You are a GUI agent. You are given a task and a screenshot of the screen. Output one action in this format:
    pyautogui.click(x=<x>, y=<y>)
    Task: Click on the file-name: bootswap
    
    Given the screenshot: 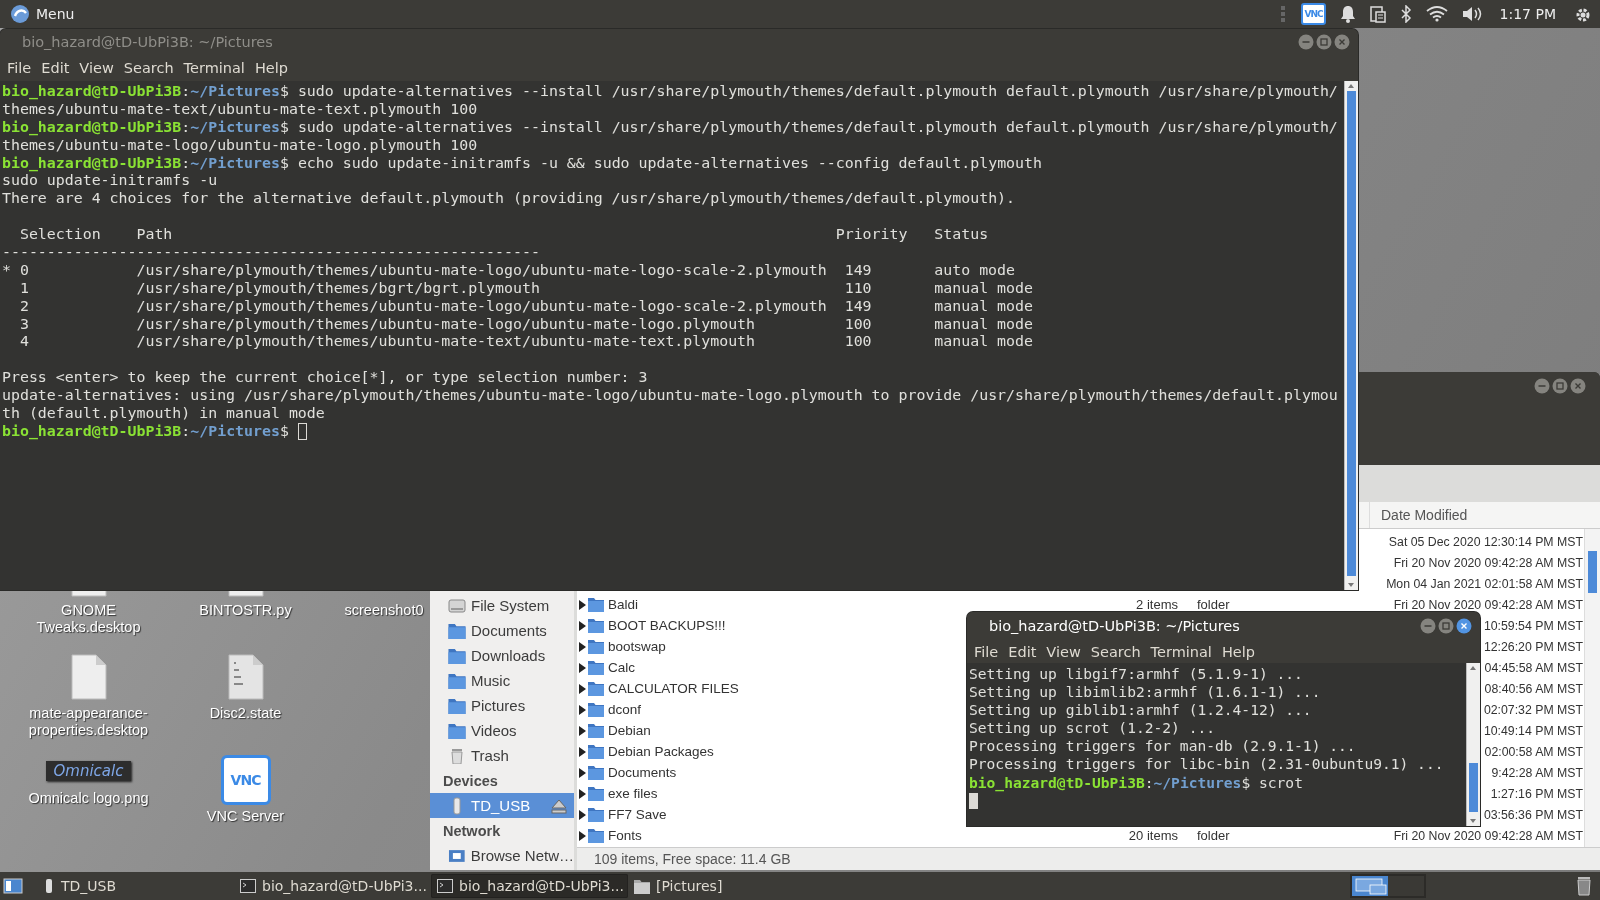 What is the action you would take?
    pyautogui.click(x=637, y=646)
    